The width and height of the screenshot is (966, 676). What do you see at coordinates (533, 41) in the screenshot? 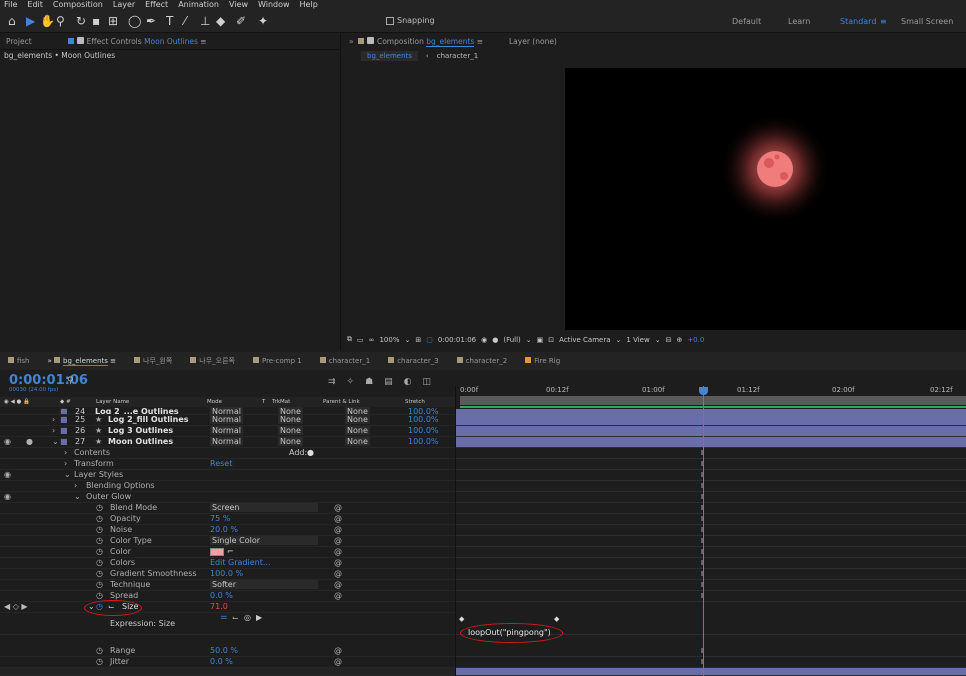
I see `tab-layer: Layer (none)` at bounding box center [533, 41].